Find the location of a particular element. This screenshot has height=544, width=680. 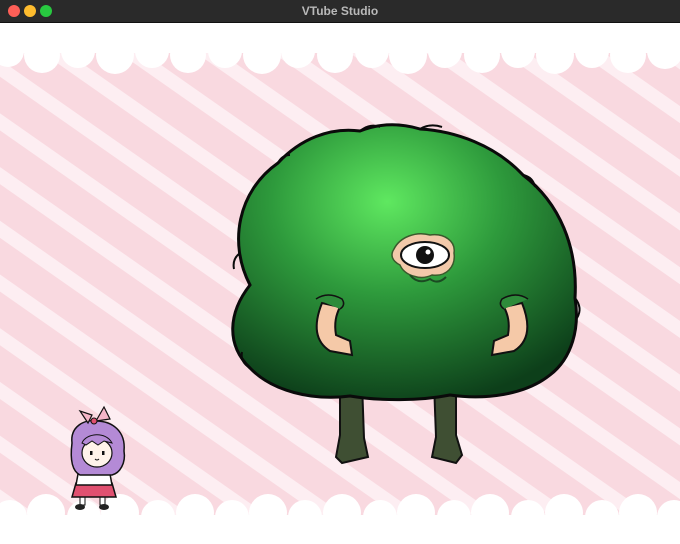

window-title: VTube Studio is located at coordinates (340, 11).